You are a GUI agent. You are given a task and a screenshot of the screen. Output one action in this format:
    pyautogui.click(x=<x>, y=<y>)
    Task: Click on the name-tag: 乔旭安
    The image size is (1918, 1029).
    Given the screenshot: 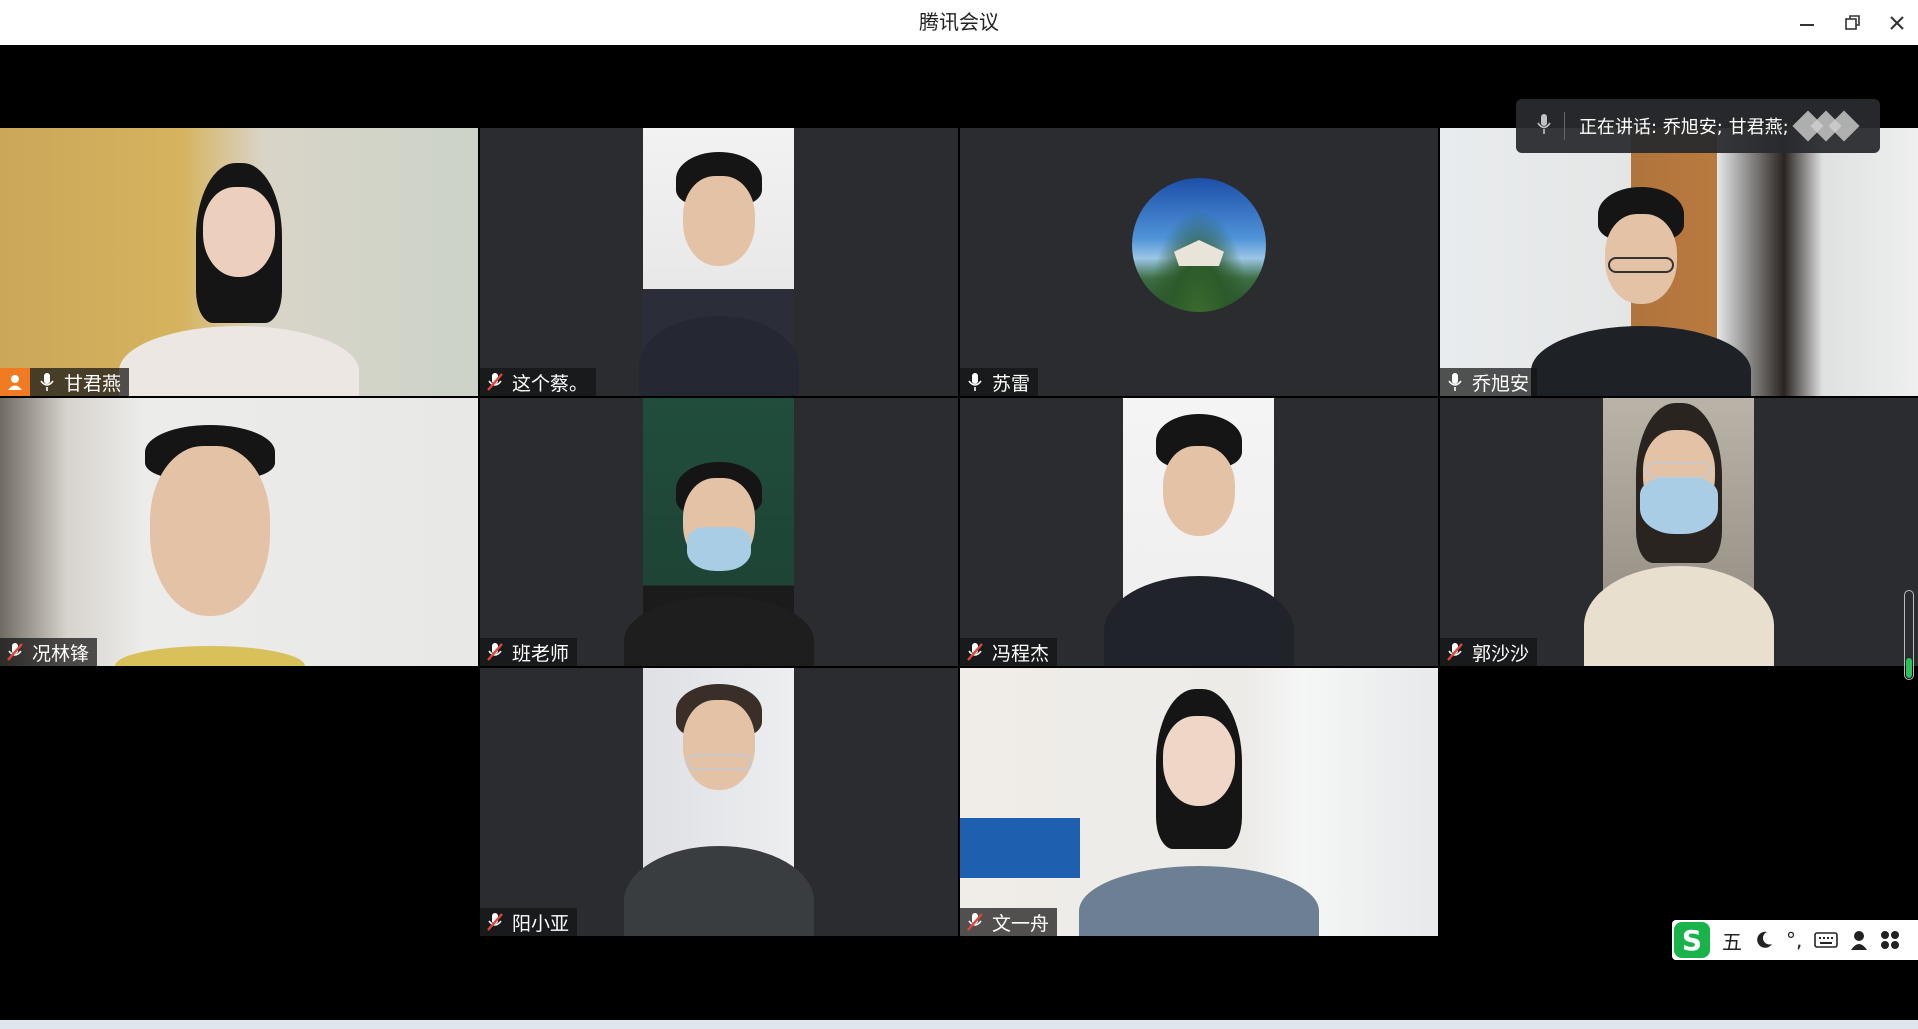 What is the action you would take?
    pyautogui.click(x=1489, y=382)
    